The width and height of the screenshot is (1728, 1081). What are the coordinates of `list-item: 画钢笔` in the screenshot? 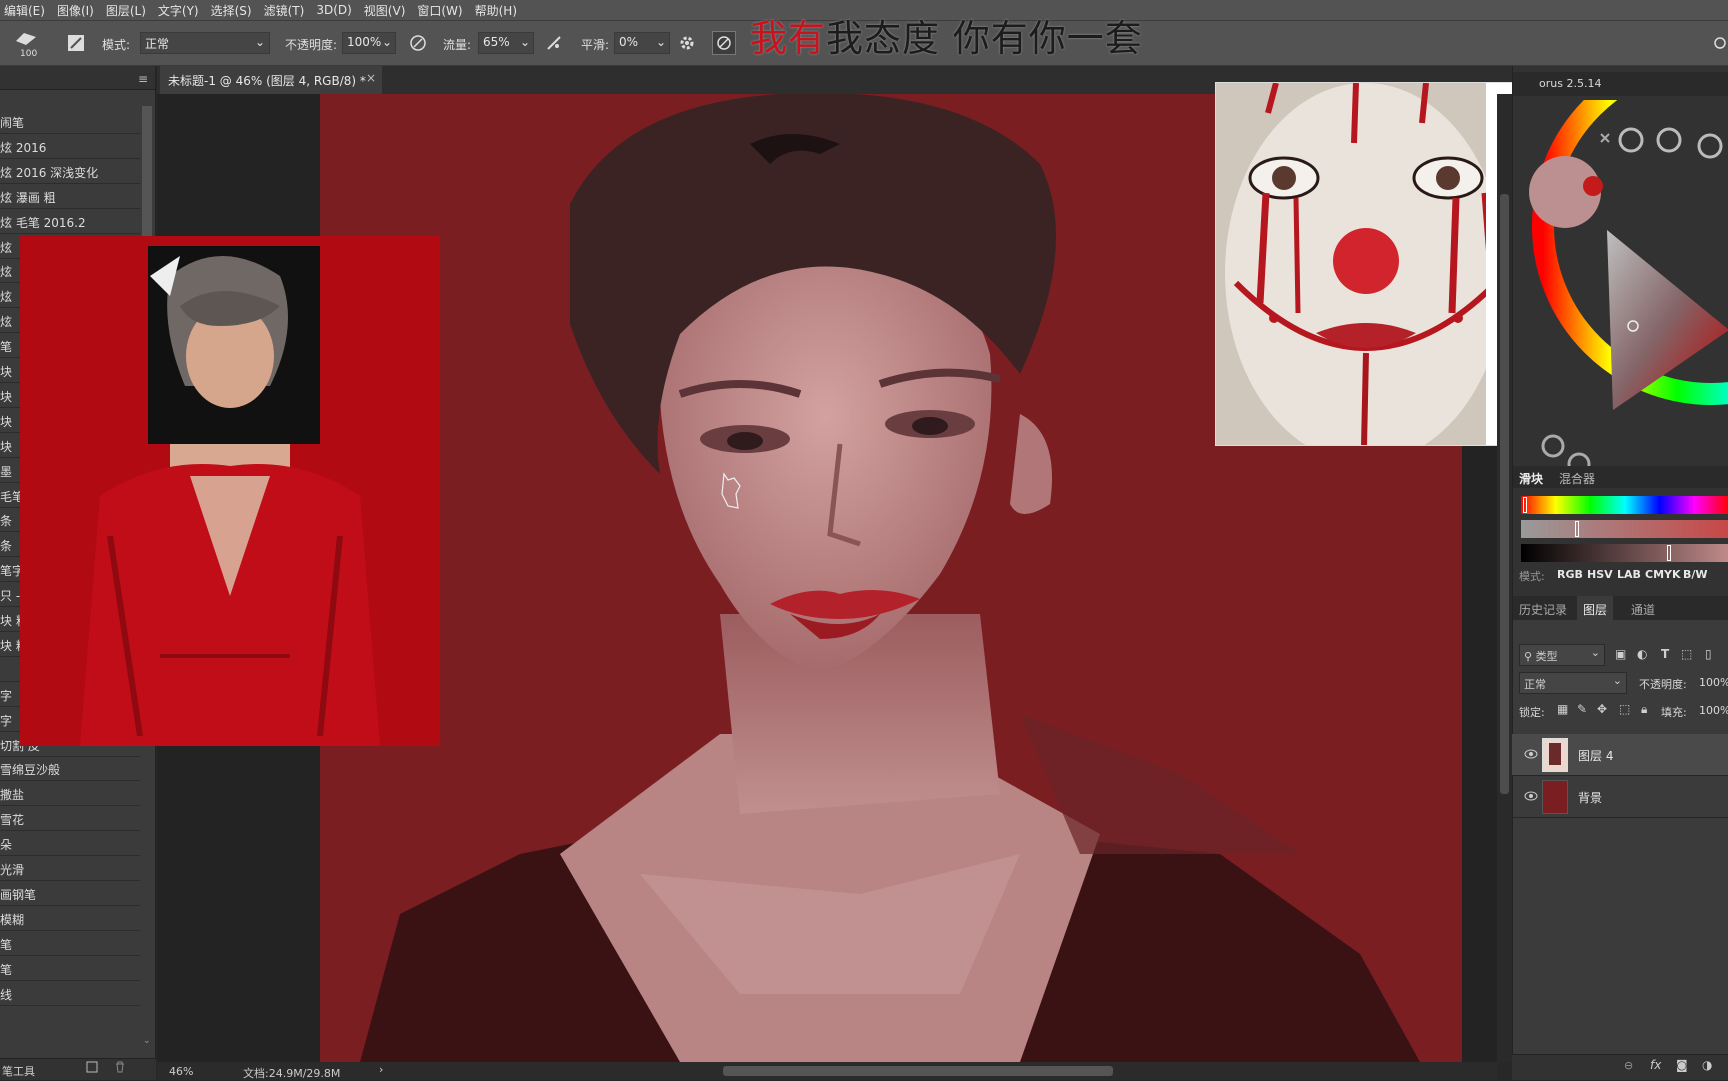 It's located at (70, 894).